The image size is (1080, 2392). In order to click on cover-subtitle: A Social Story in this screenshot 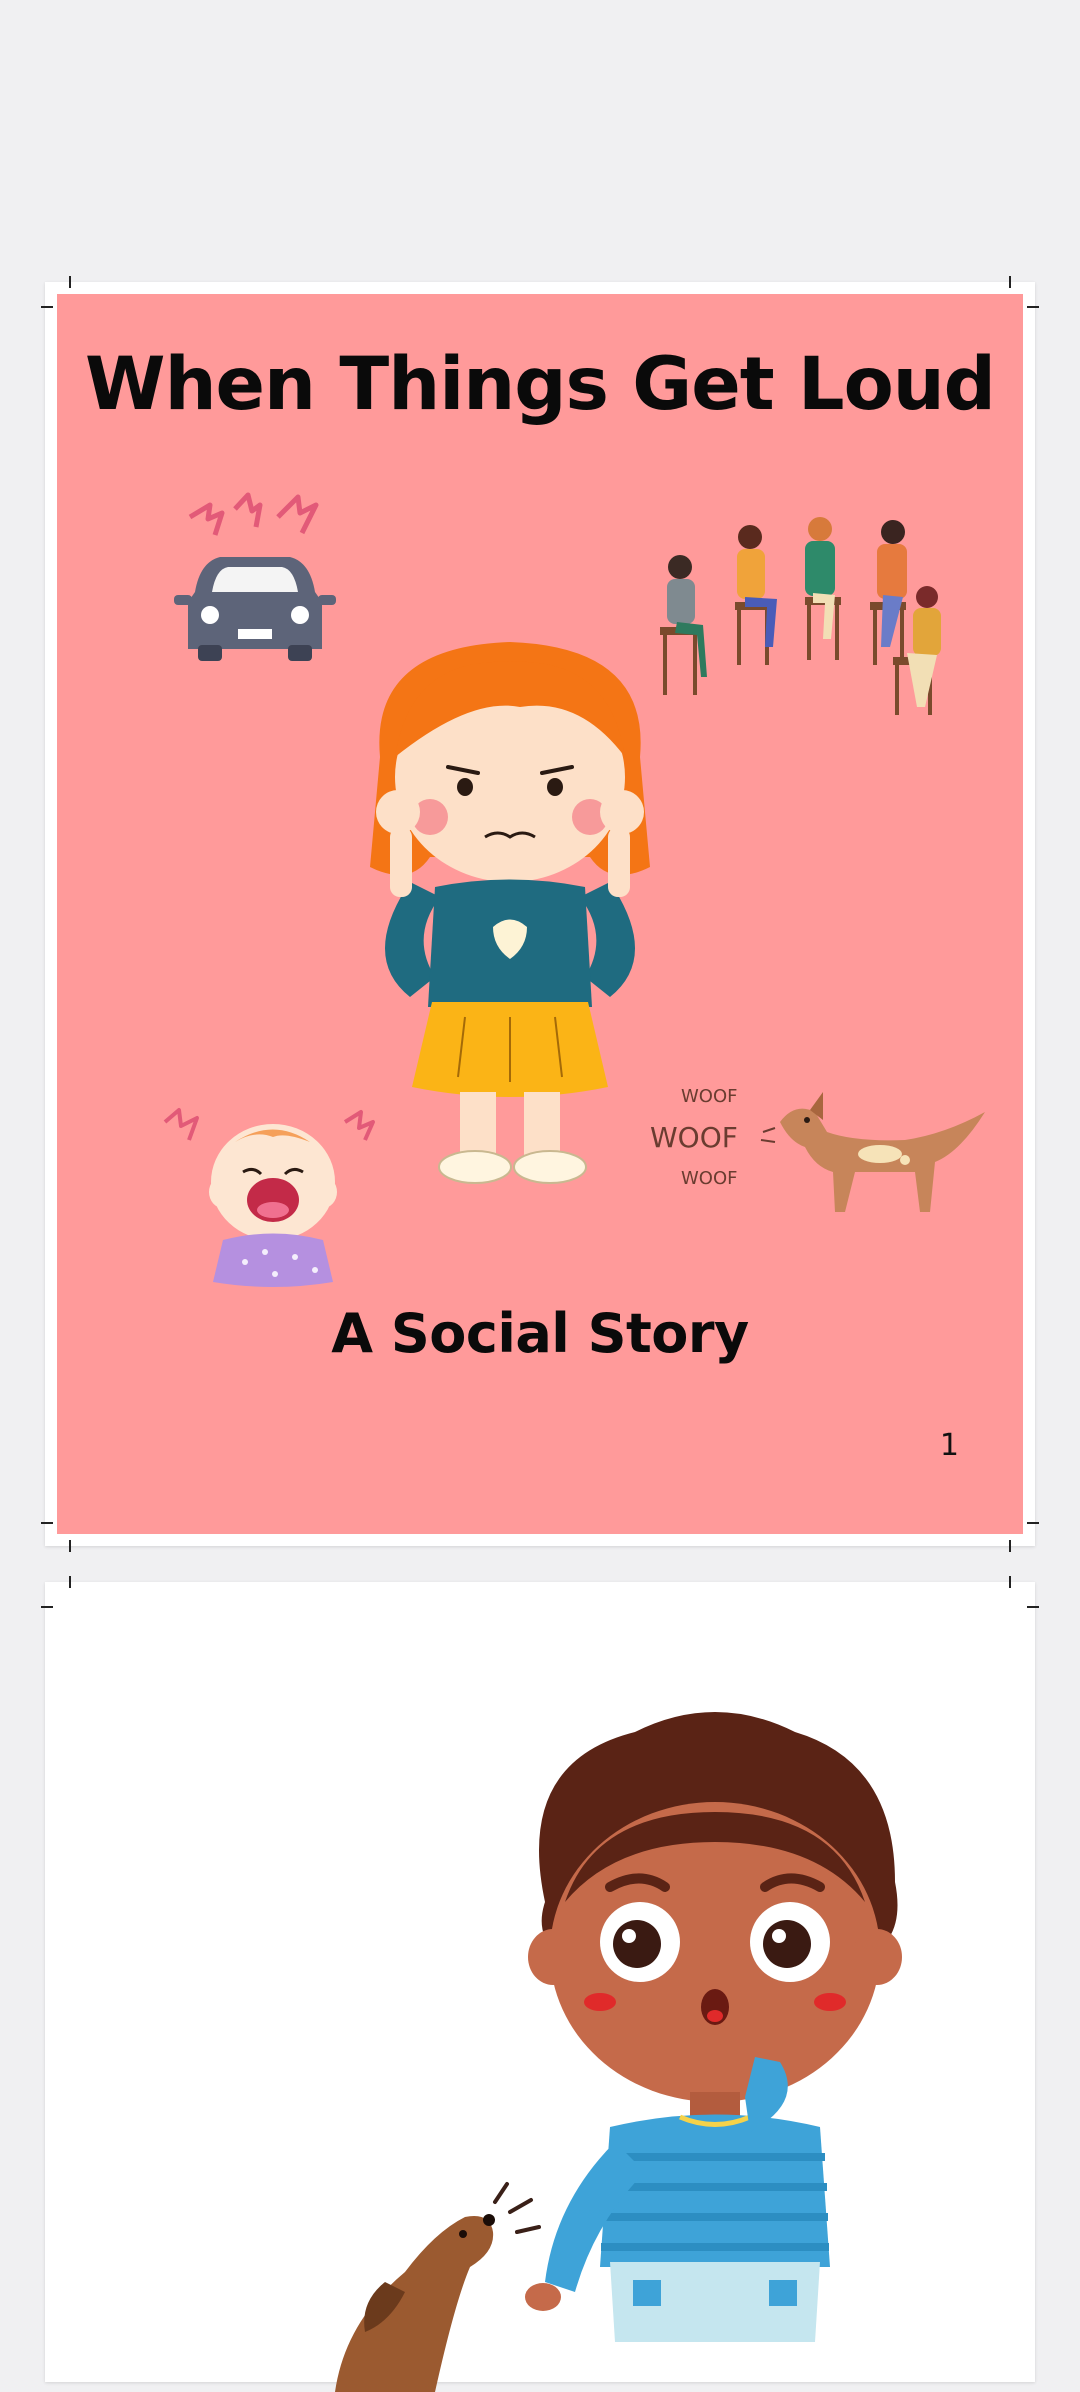, I will do `click(540, 1333)`.